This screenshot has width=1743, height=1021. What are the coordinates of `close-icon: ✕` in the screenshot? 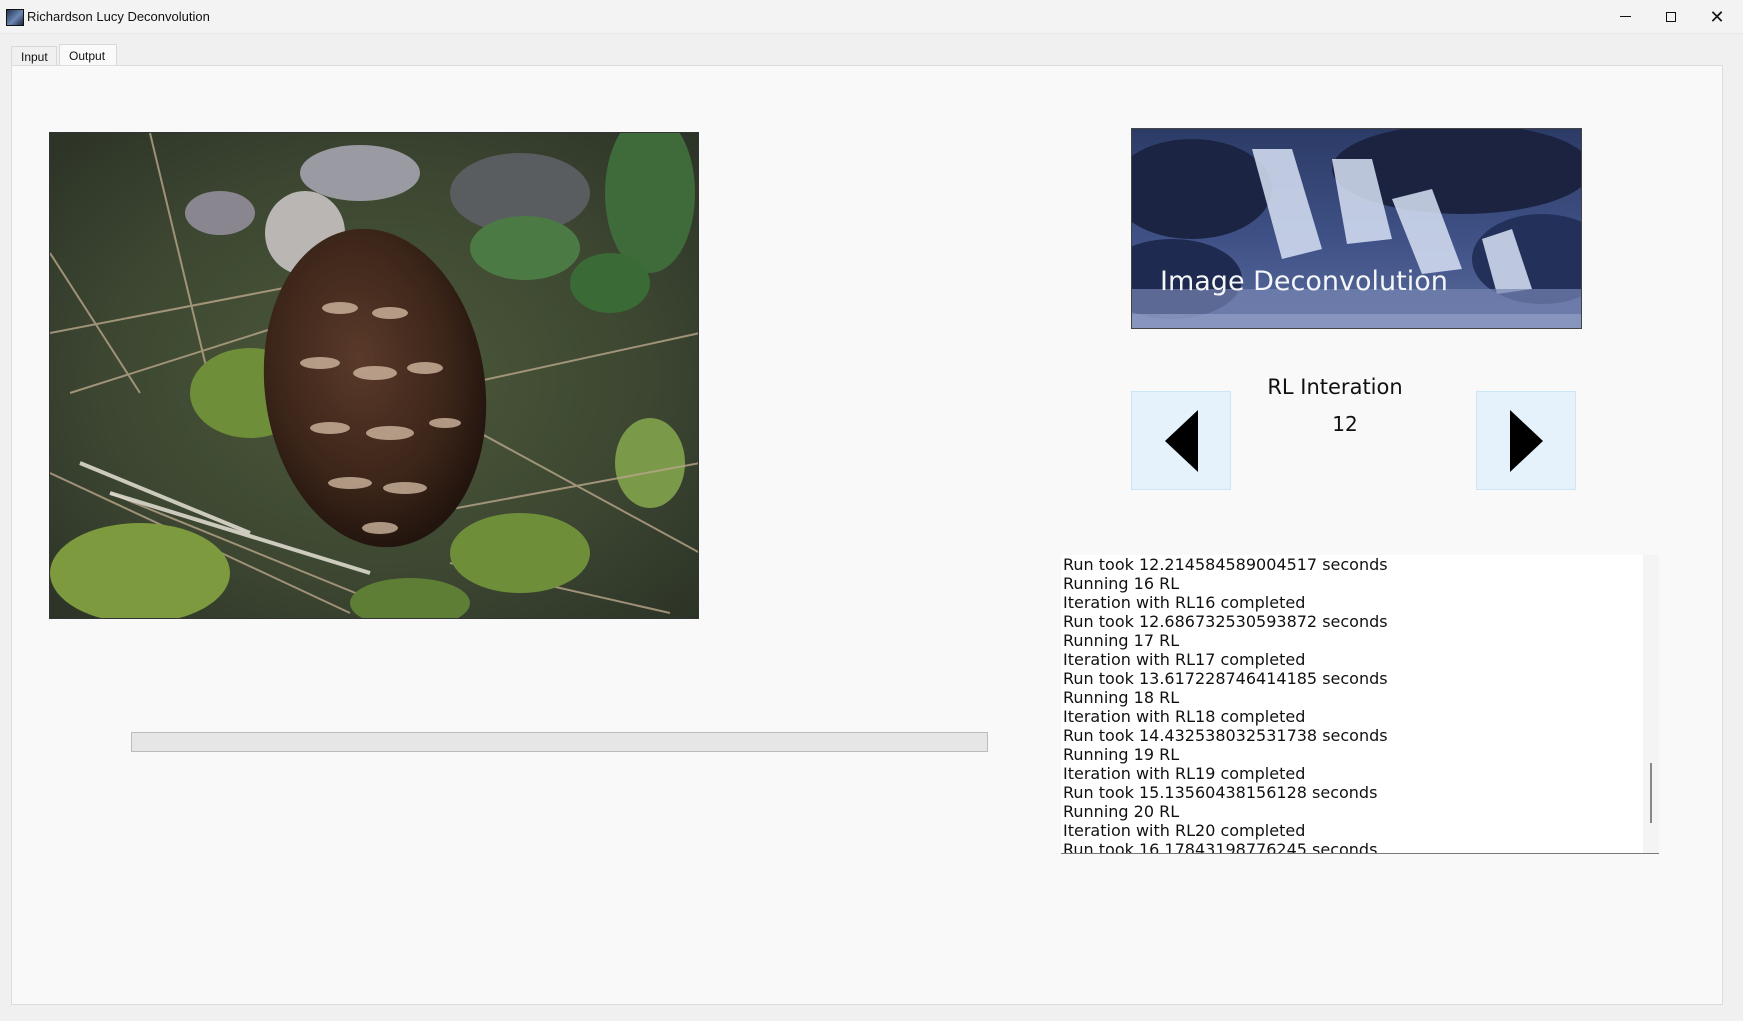 It's located at (1717, 16).